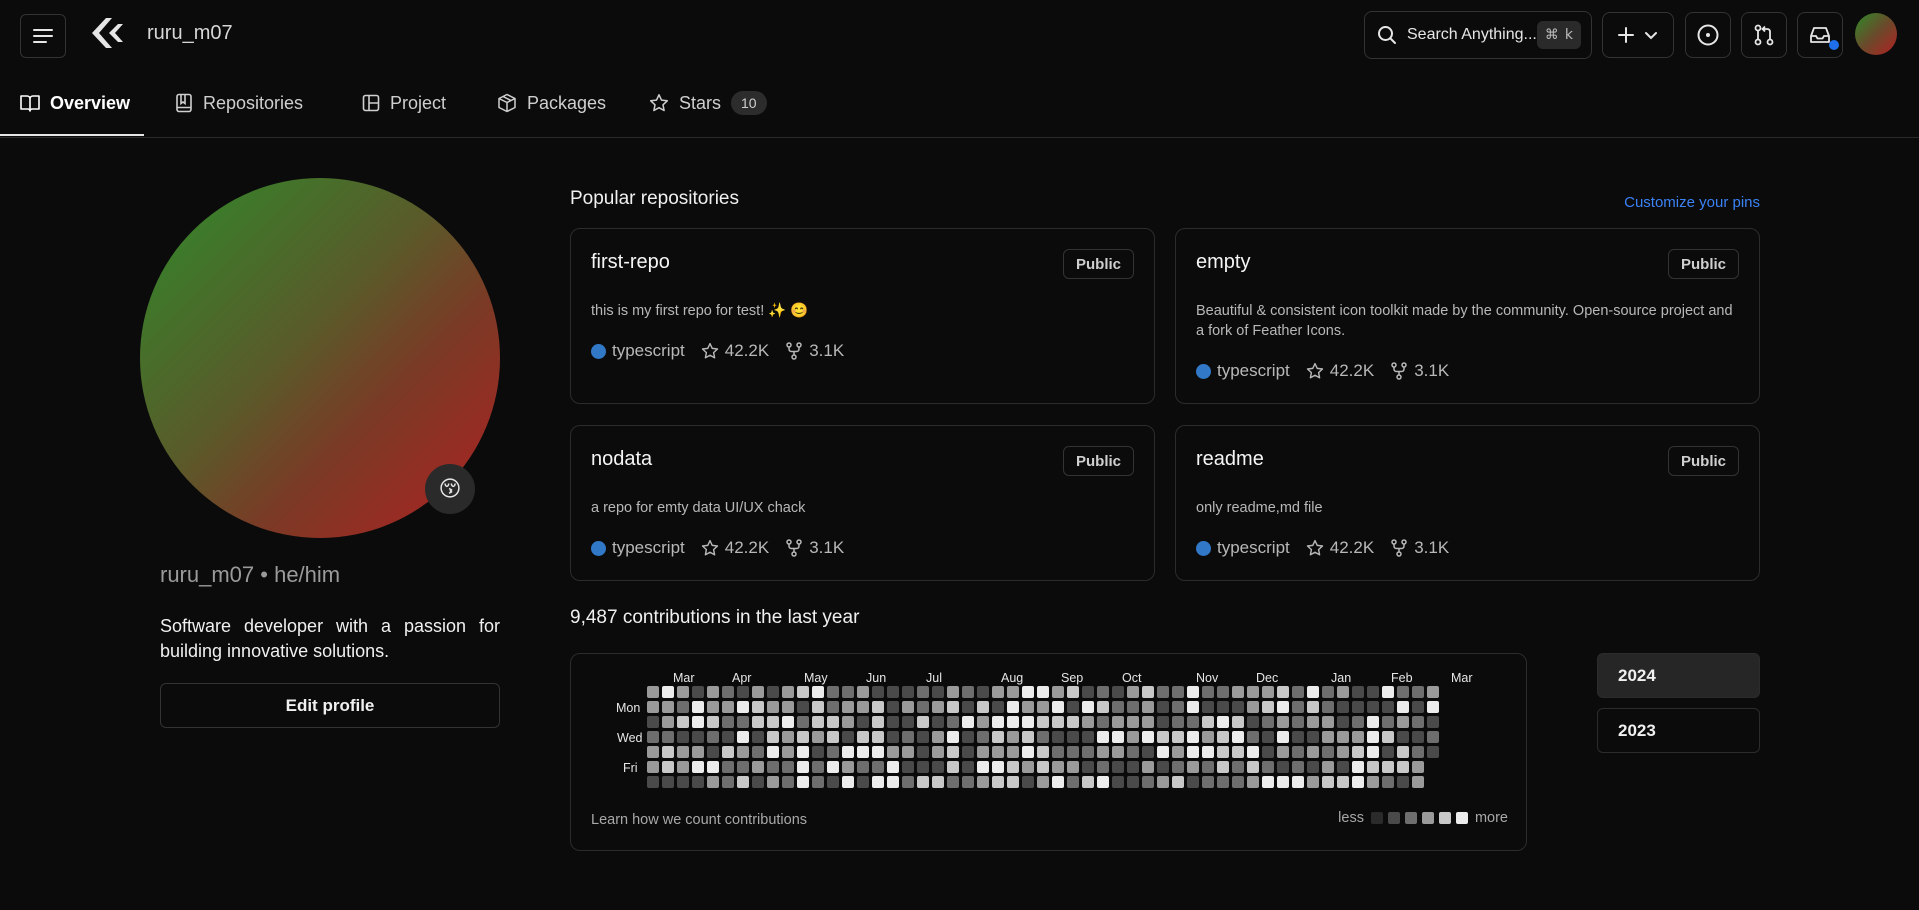 Image resolution: width=1919 pixels, height=910 pixels. Describe the element at coordinates (735, 351) in the screenshot. I see `repo-stars: 42.2K` at that location.